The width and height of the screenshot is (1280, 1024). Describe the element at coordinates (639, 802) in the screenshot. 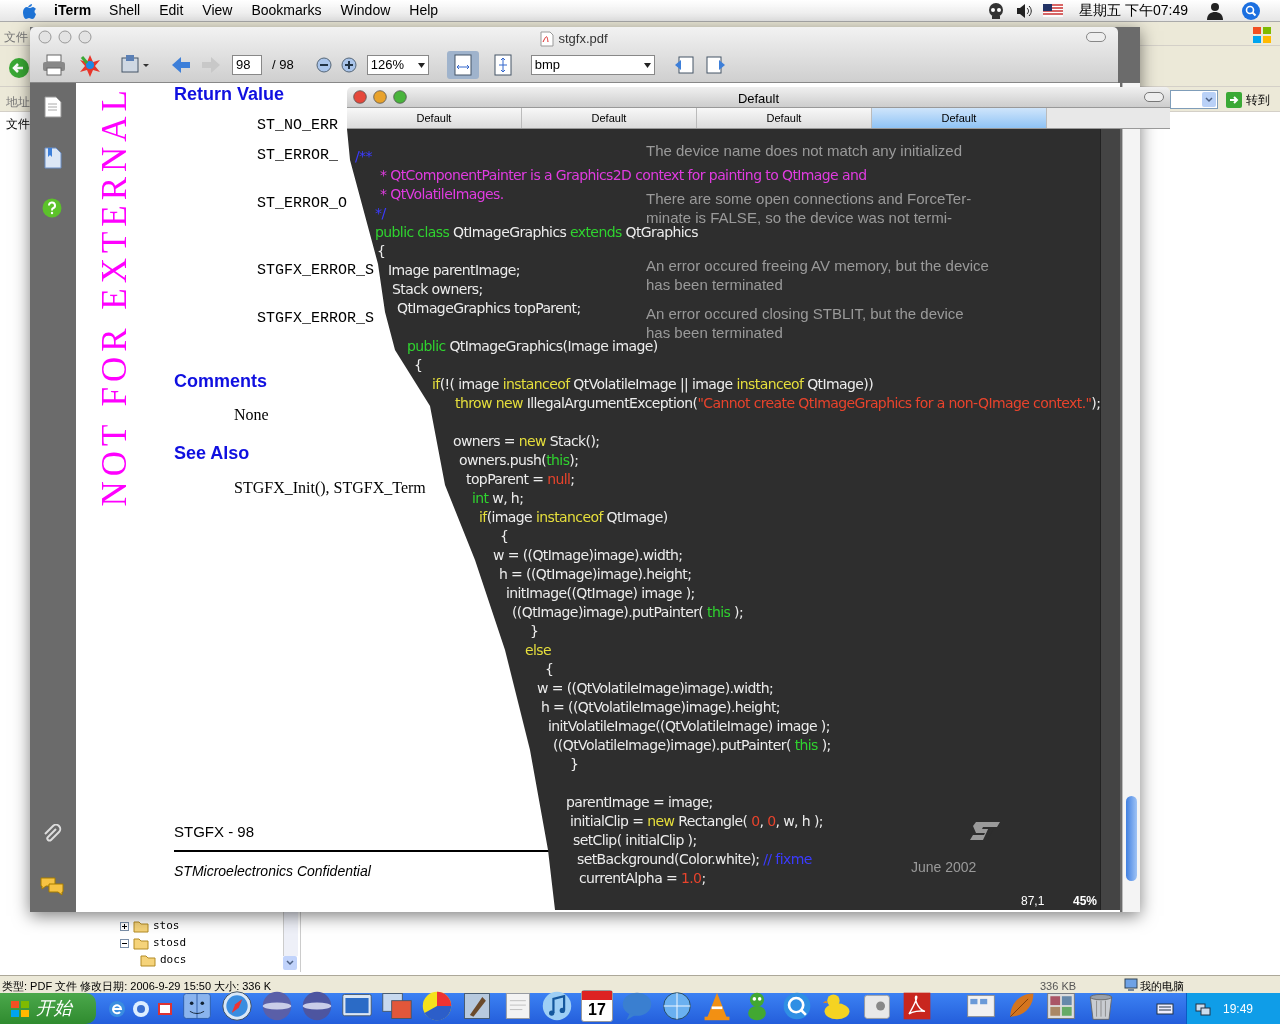

I see `code-line: parentImage = image;` at that location.